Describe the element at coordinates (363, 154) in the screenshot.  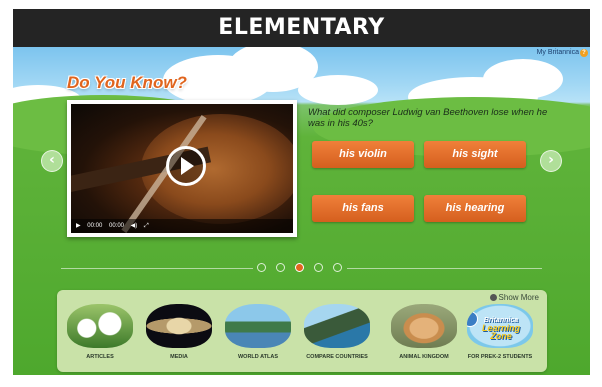
I see `answer-button-violin: his violin` at that location.